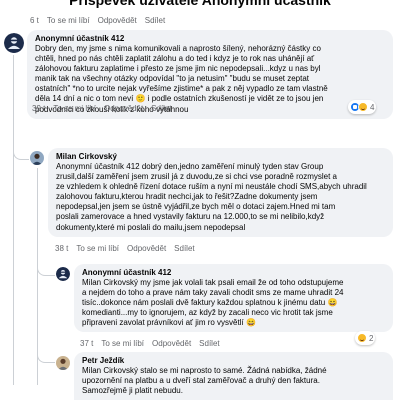  Describe the element at coordinates (34, 20) in the screenshot. I see `comment-time: 6 t` at that location.